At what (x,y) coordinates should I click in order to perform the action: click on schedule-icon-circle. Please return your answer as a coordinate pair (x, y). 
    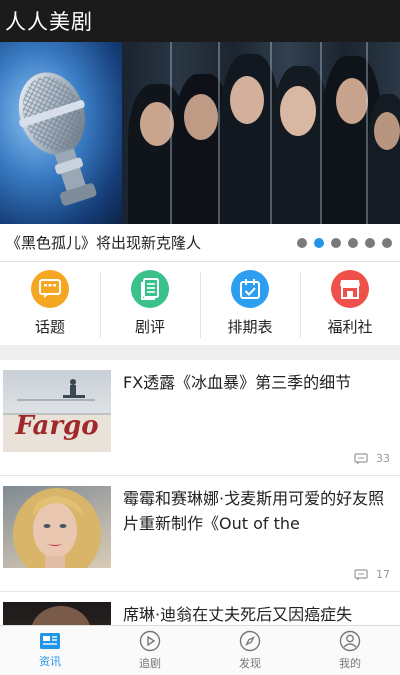
    Looking at the image, I should click on (250, 289).